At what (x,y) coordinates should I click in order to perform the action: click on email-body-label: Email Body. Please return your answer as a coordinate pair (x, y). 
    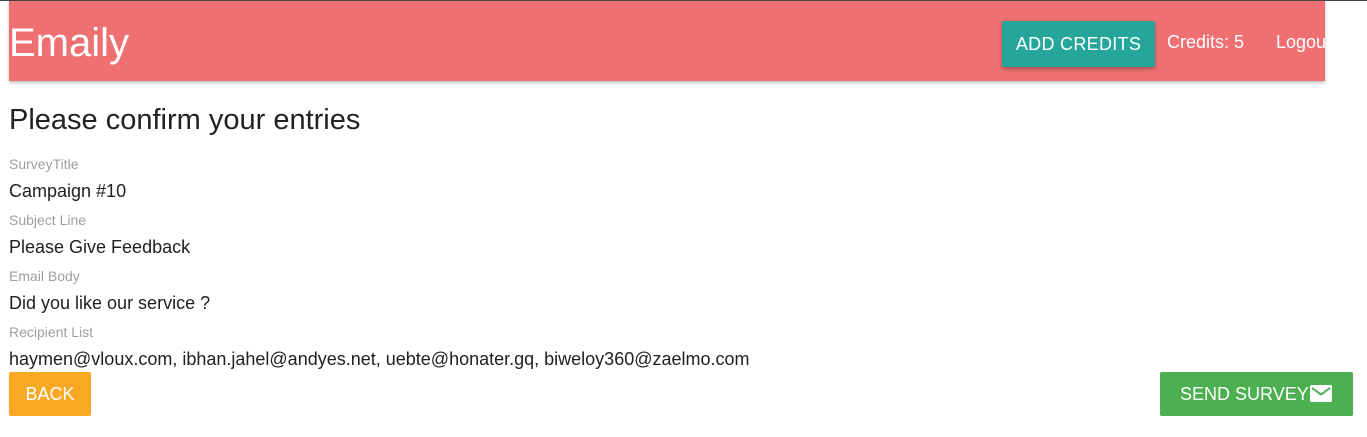
    Looking at the image, I should click on (44, 276).